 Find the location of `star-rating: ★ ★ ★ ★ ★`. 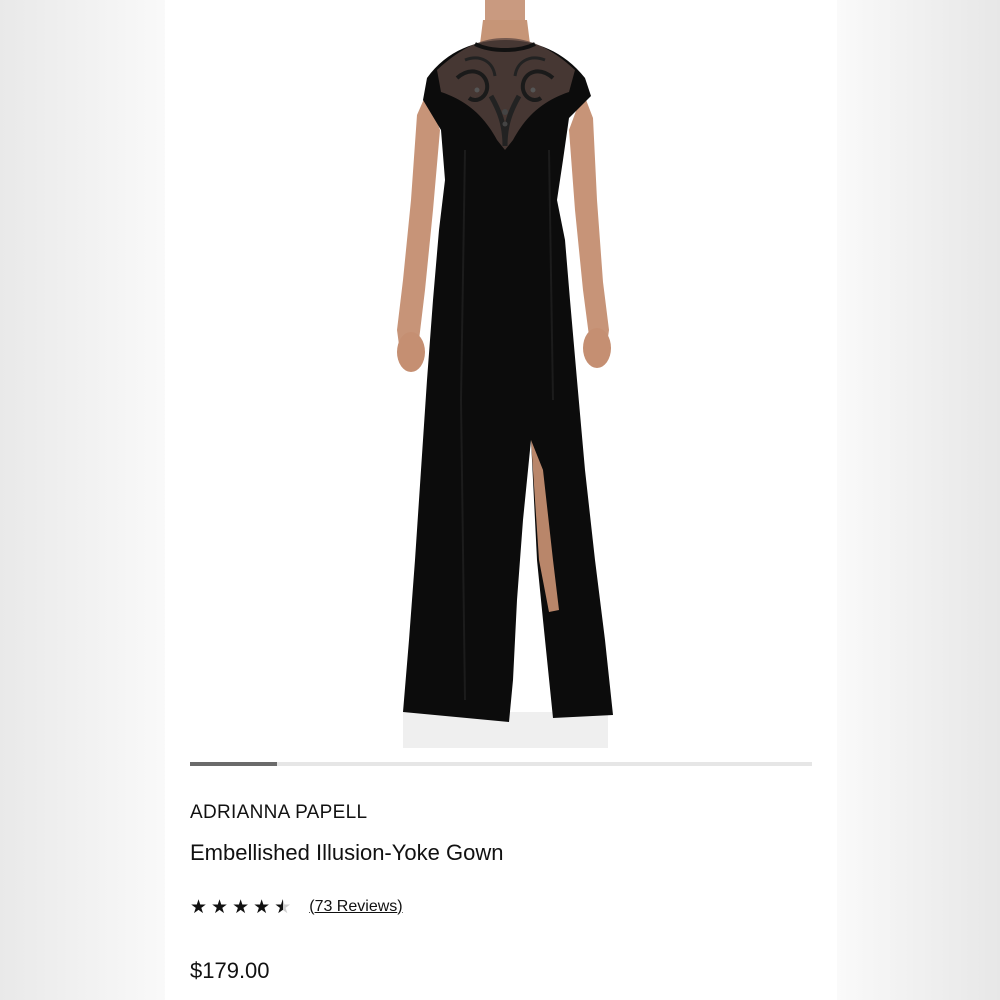

star-rating: ★ ★ ★ ★ ★ is located at coordinates (242, 907).